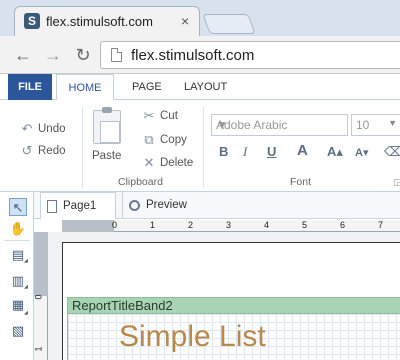 The width and height of the screenshot is (400, 360). I want to click on copy-icon: ⧉, so click(149, 139).